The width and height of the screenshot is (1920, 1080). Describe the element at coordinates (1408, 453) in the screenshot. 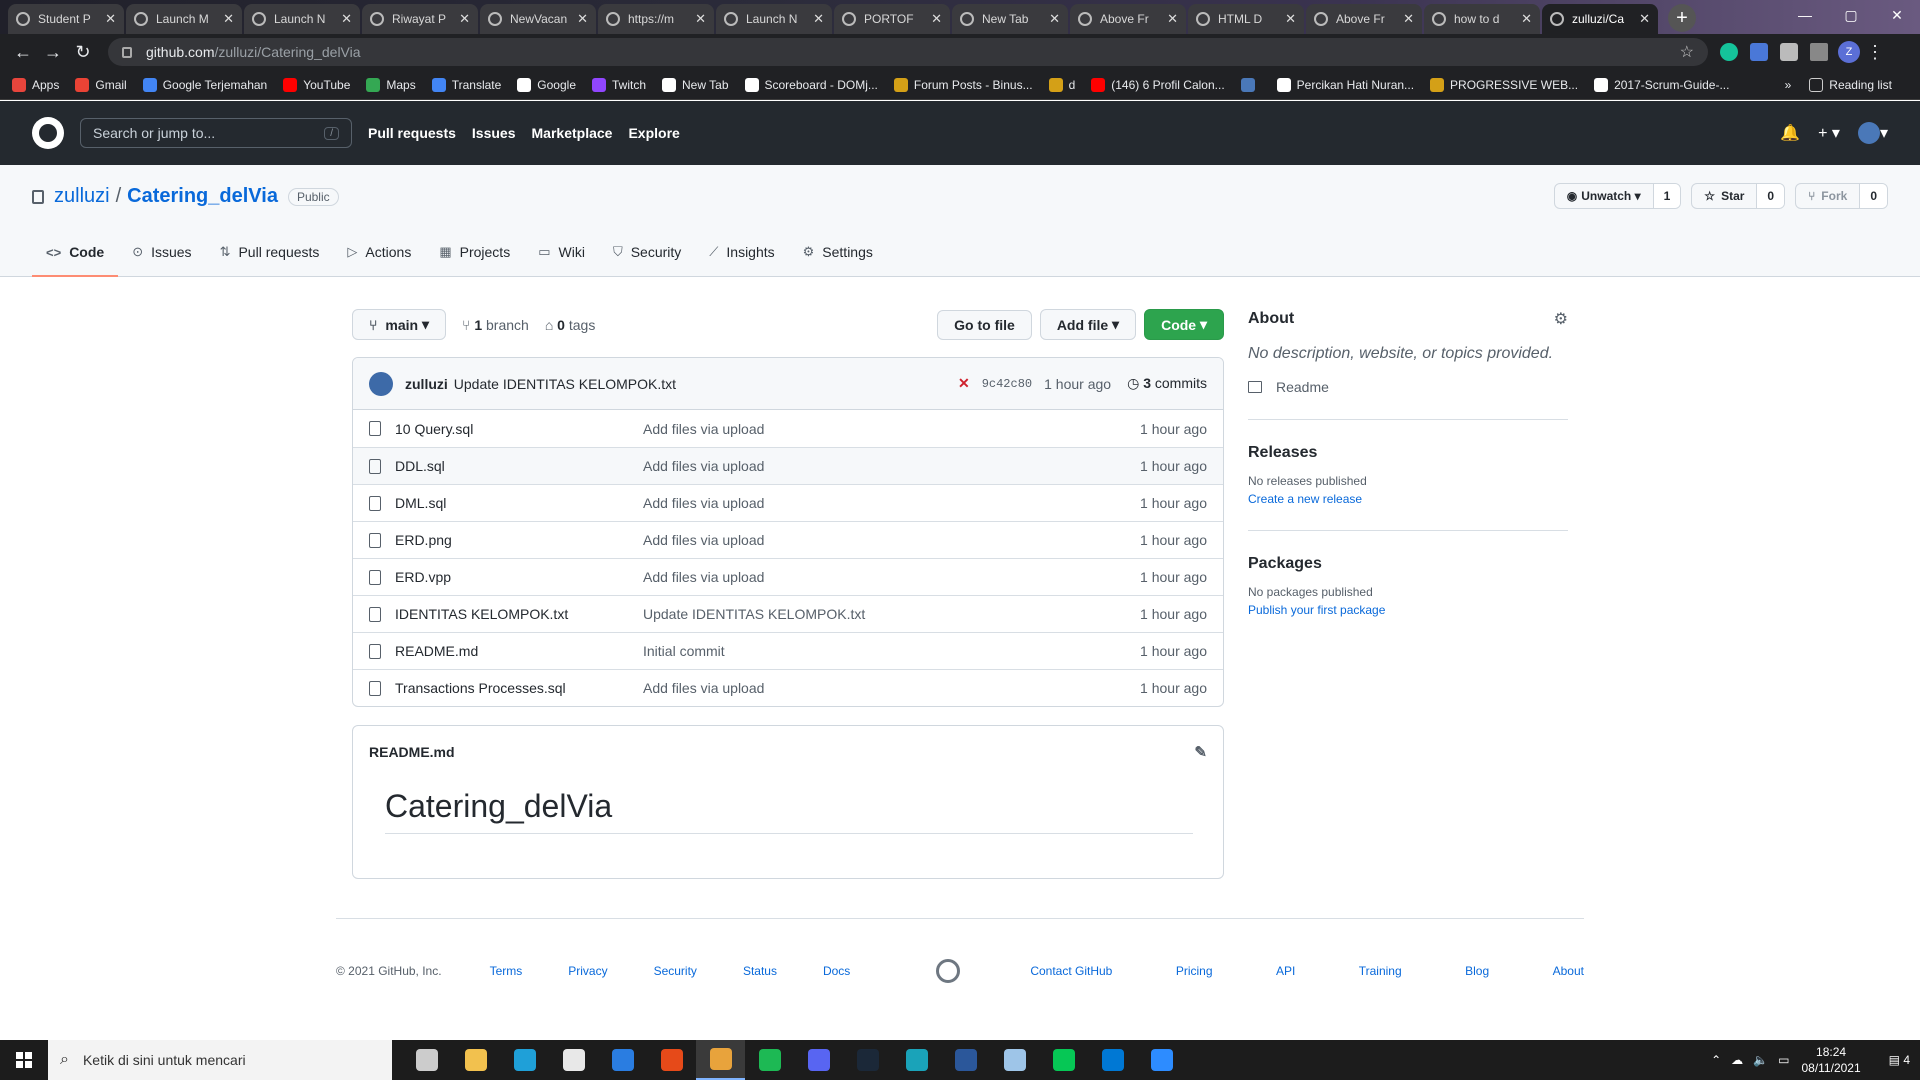

I see `releases-title: Releases` at that location.